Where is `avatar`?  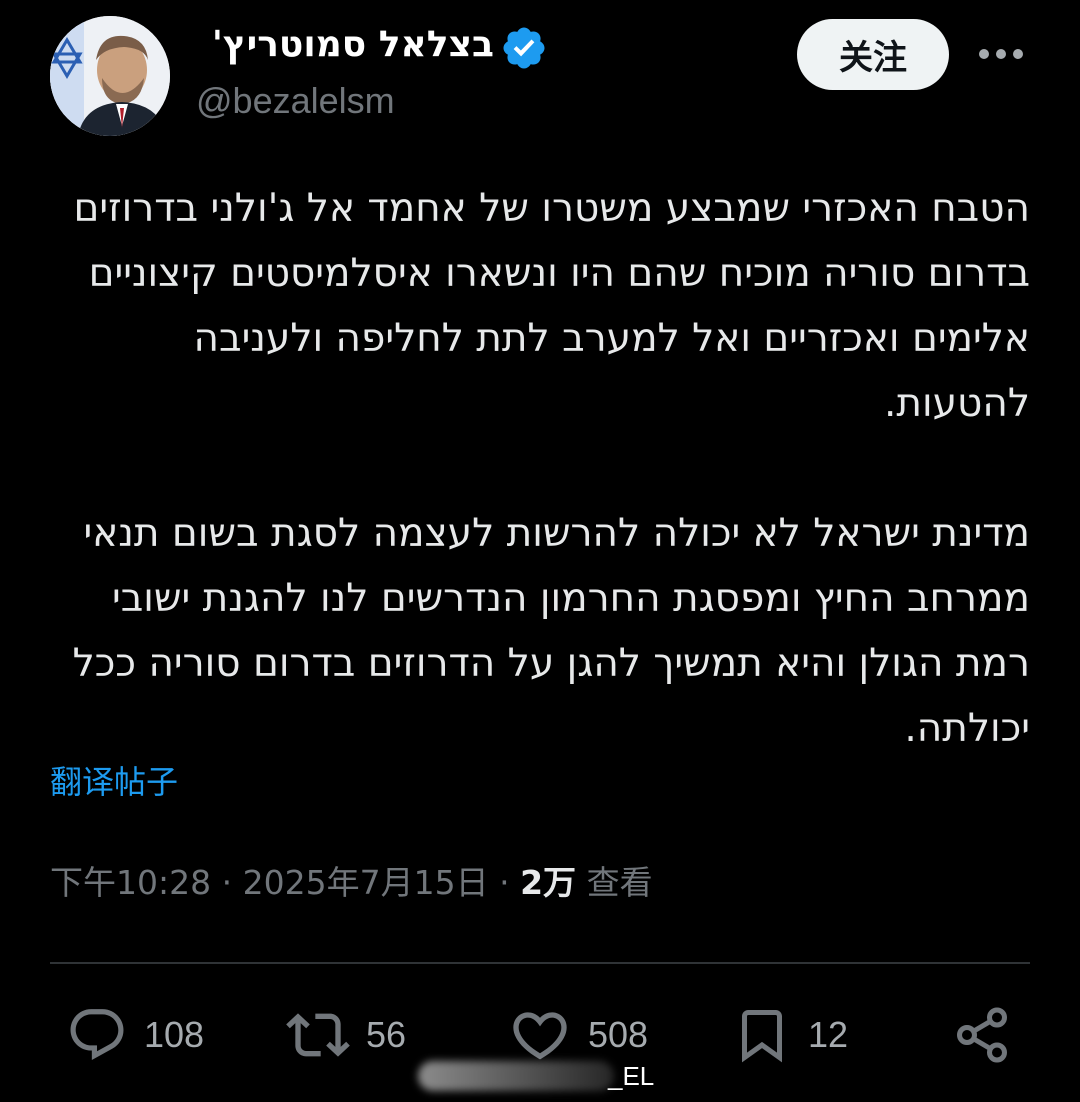 avatar is located at coordinates (110, 76).